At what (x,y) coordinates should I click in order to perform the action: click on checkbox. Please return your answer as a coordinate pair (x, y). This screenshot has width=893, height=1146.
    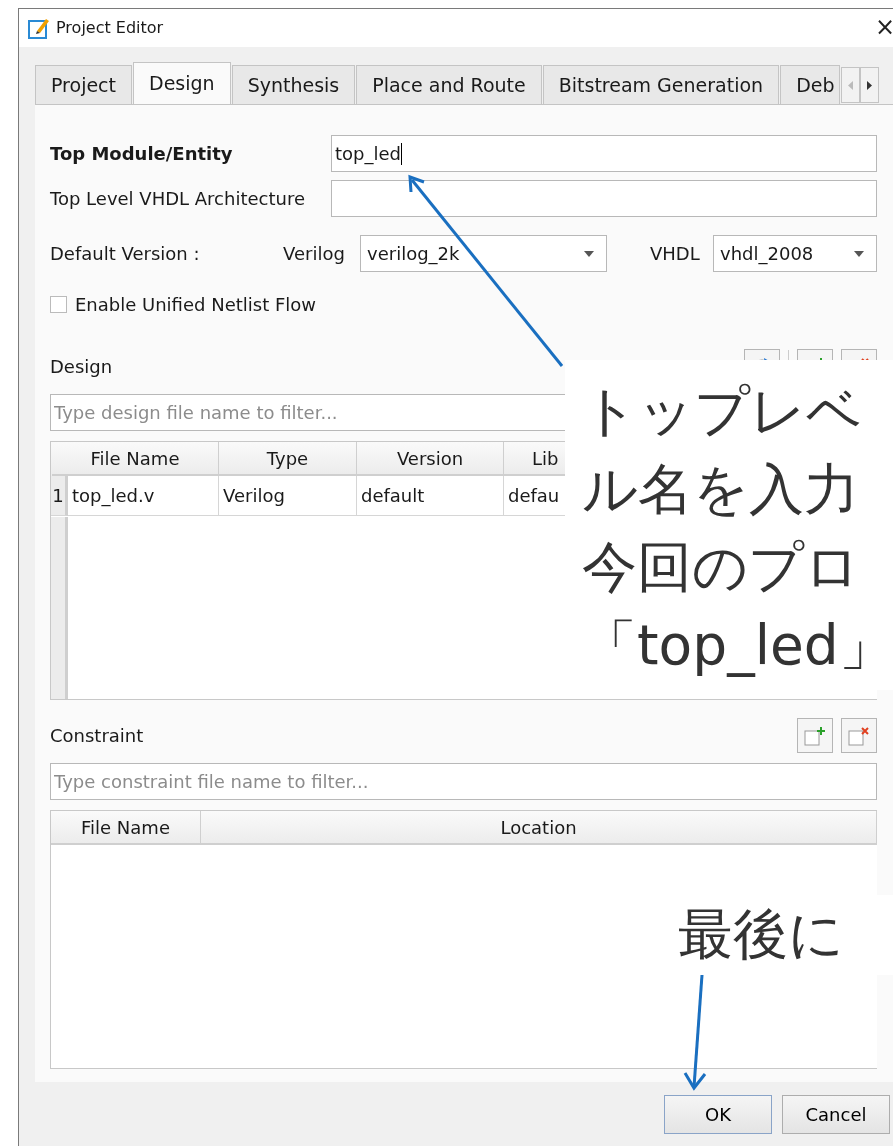
    Looking at the image, I should click on (58, 304).